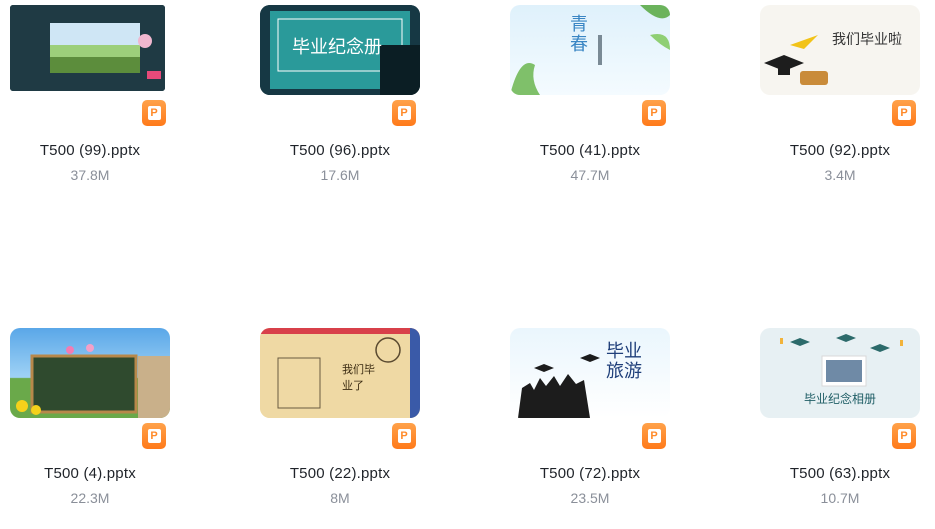 The height and width of the screenshot is (529, 935). Describe the element at coordinates (840, 498) in the screenshot. I see `file-size: 10.7M` at that location.